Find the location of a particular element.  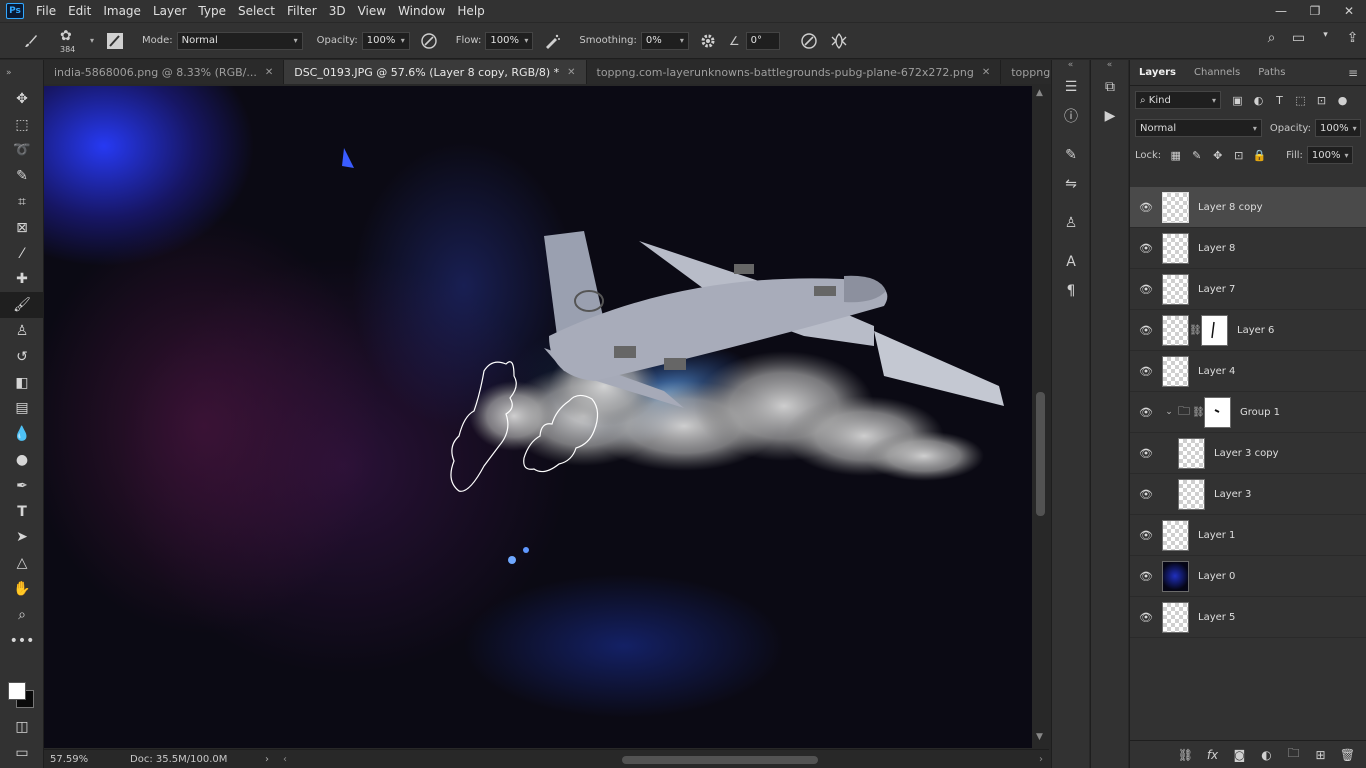

layer-row: 👁 Layer 3 copy is located at coordinates (1248, 453).